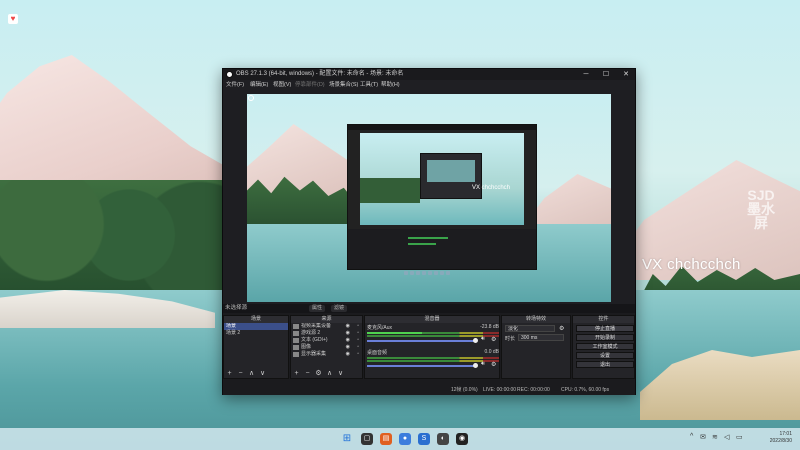  I want to click on channel-name: 桌面音频, so click(377, 353).